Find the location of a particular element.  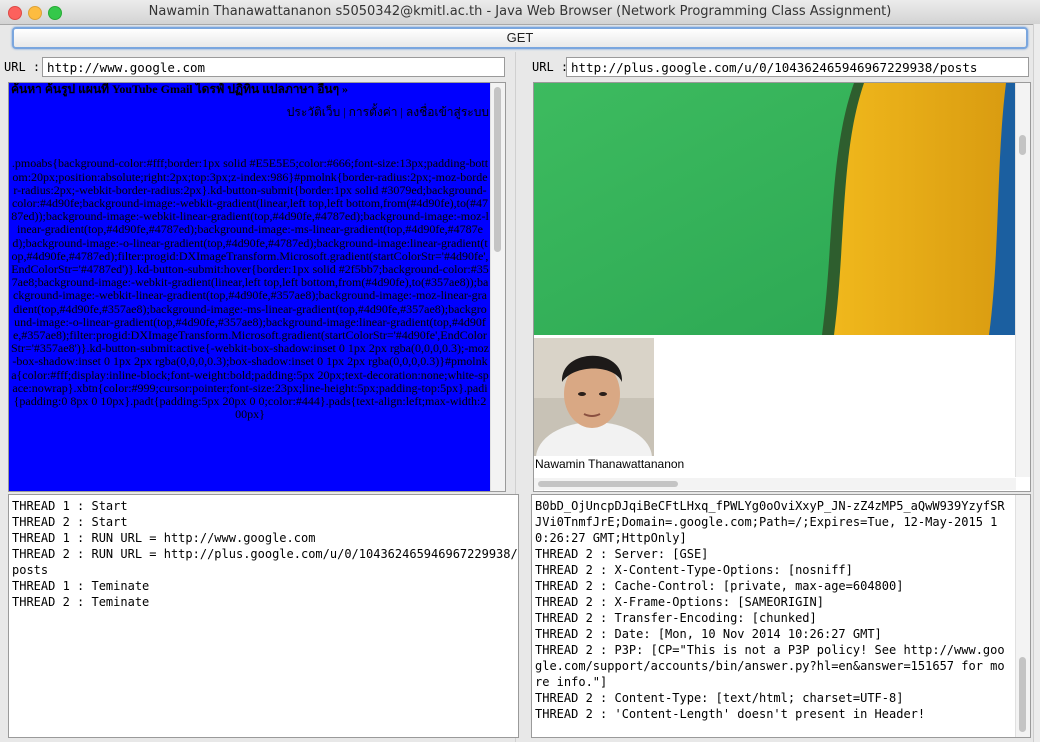

right-page-scrollbar is located at coordinates (1022, 280).